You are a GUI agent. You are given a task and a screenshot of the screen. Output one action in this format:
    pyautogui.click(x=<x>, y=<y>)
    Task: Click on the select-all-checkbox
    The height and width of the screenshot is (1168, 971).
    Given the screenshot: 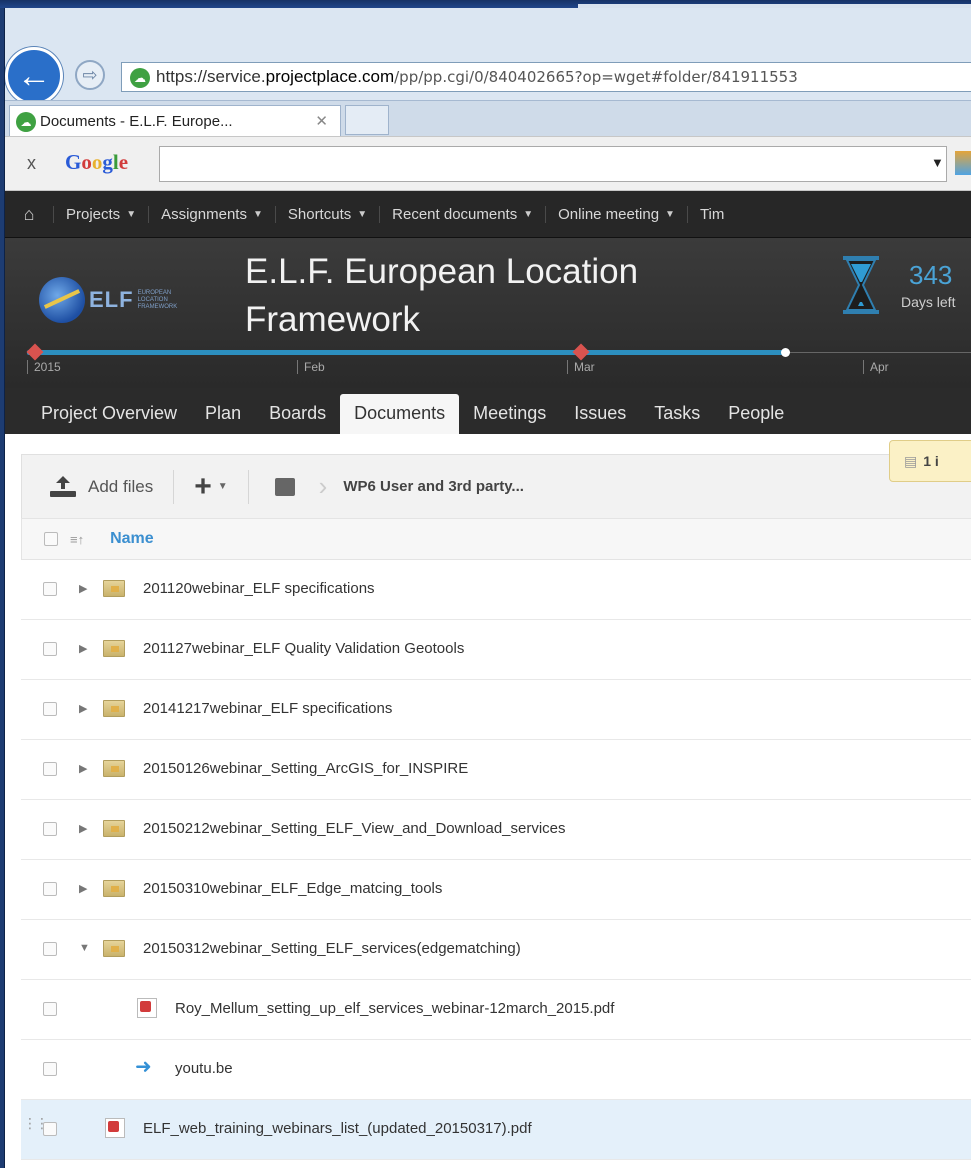 What is the action you would take?
    pyautogui.click(x=51, y=539)
    